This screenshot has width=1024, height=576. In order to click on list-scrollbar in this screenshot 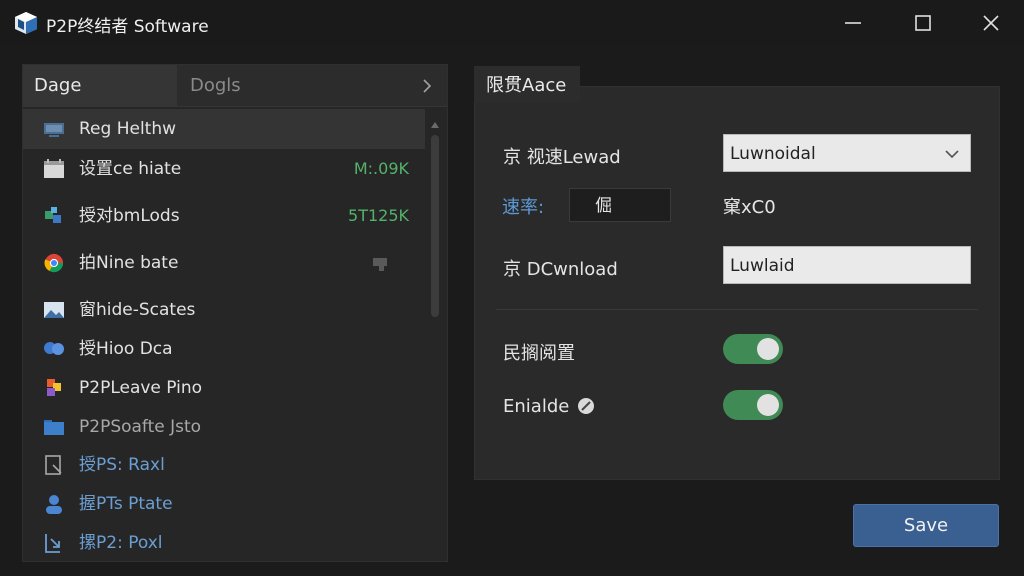, I will do `click(435, 221)`.